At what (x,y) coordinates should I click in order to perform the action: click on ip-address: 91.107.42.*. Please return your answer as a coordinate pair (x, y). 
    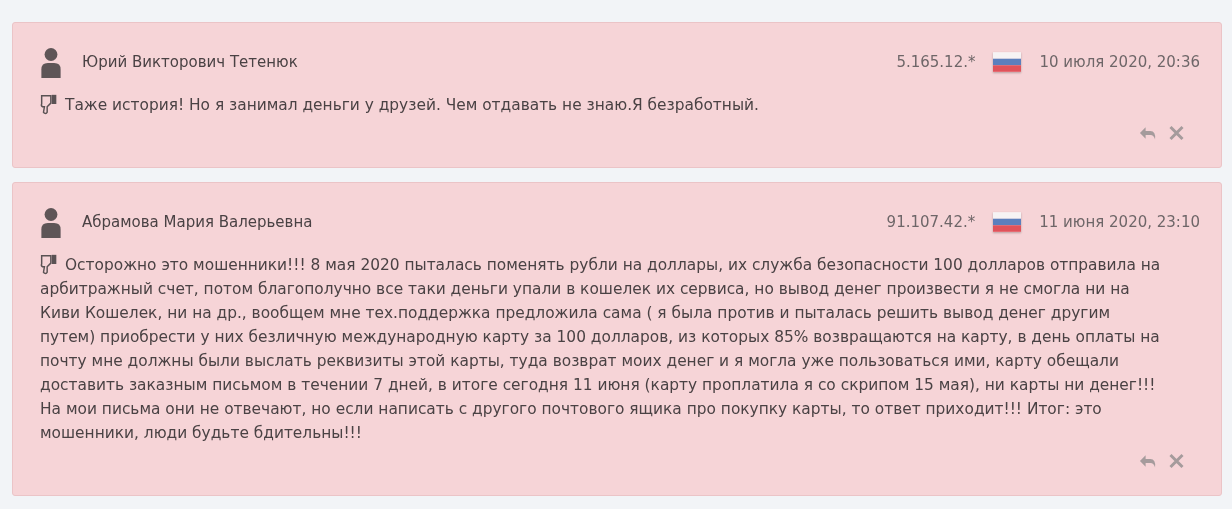
    Looking at the image, I should click on (931, 222).